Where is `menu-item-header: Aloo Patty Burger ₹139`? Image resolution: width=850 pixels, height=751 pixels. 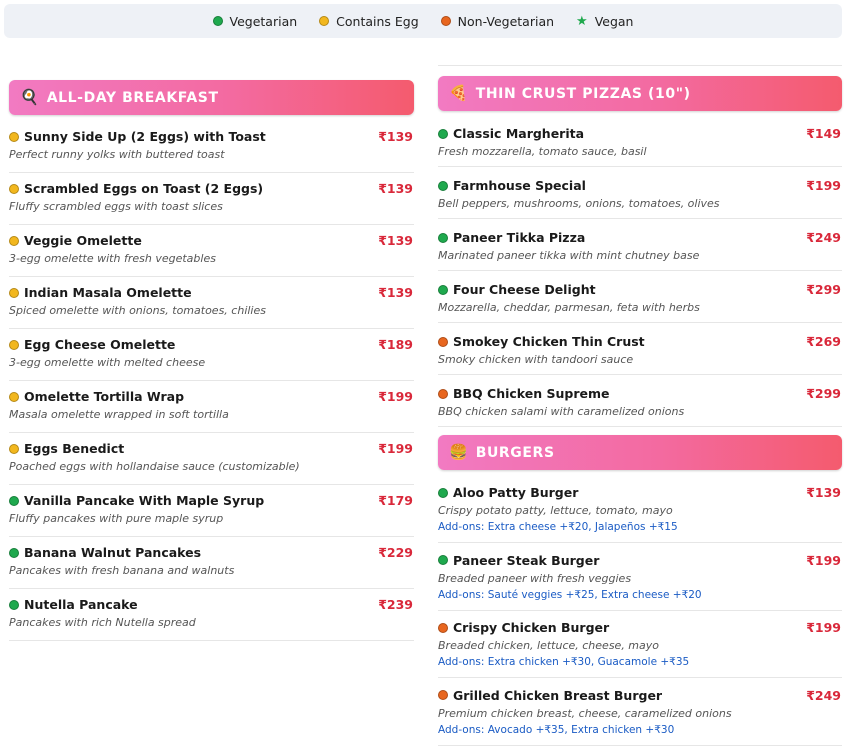
menu-item-header: Aloo Patty Burger ₹139 is located at coordinates (640, 492).